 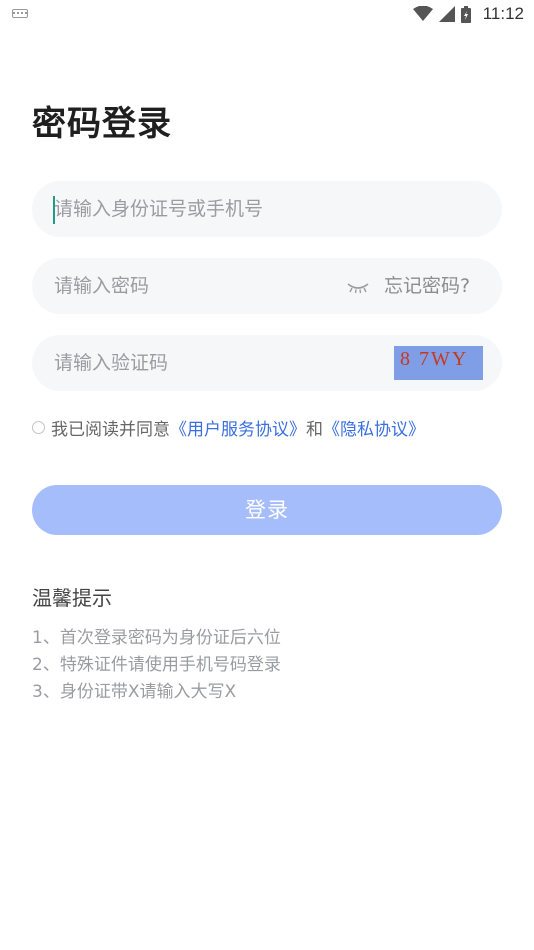 I want to click on privacy-link: 《隐私协议》, so click(x=374, y=427).